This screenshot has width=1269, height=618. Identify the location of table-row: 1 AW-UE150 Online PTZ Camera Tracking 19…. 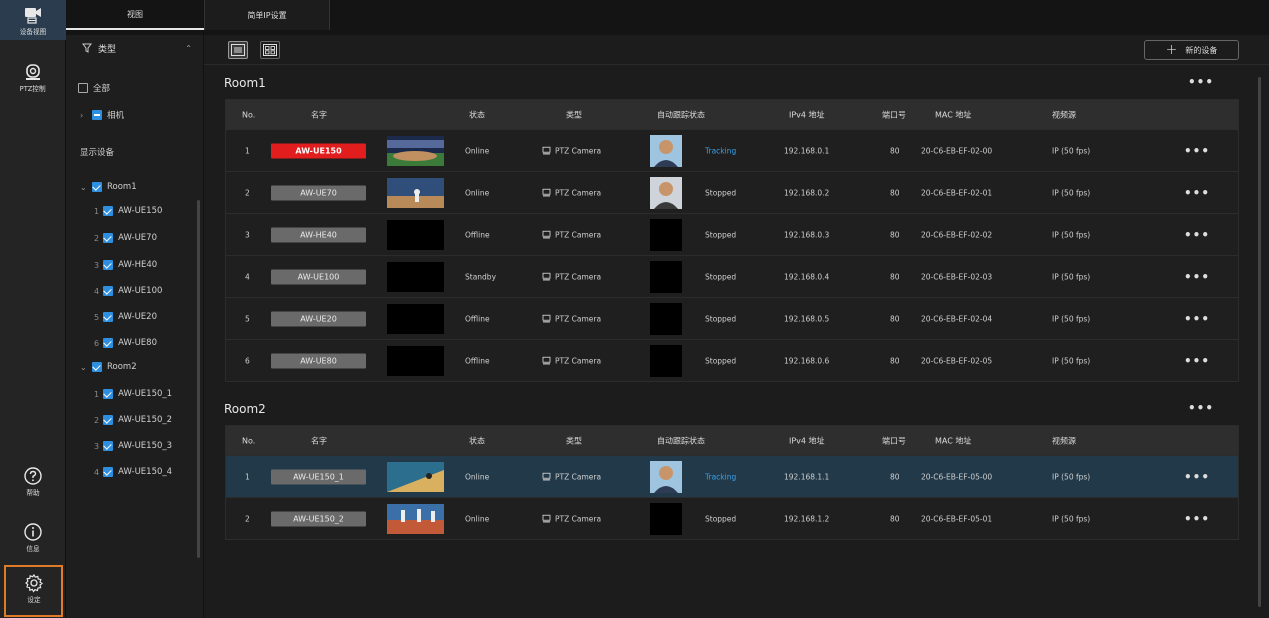
(732, 150).